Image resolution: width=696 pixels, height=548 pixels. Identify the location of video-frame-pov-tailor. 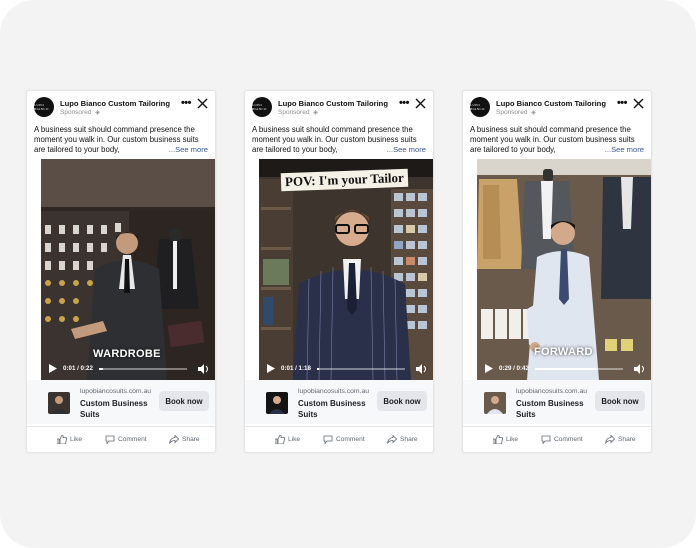
(346, 269).